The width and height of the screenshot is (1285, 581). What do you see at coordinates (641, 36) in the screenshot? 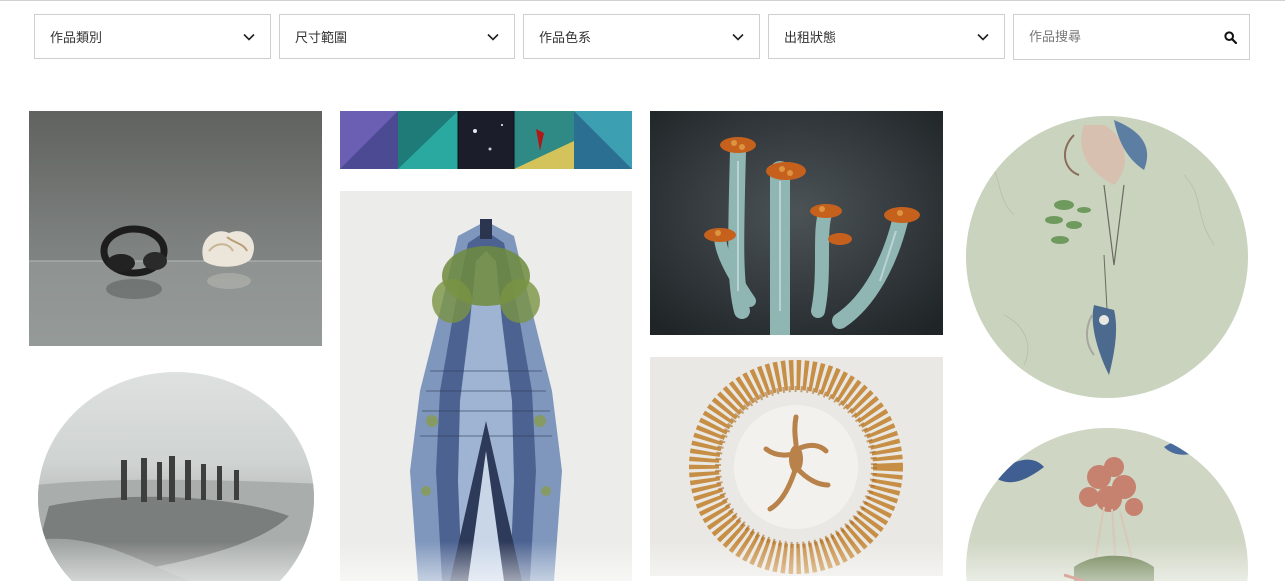
I see `filter-color-dropdown: 作品色系` at bounding box center [641, 36].